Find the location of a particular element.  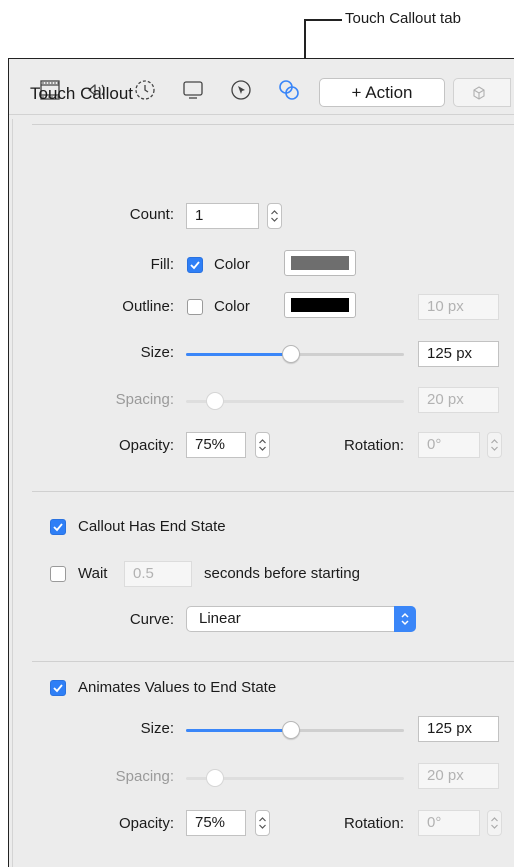

wait-suffix-label: seconds before starting is located at coordinates (282, 573).